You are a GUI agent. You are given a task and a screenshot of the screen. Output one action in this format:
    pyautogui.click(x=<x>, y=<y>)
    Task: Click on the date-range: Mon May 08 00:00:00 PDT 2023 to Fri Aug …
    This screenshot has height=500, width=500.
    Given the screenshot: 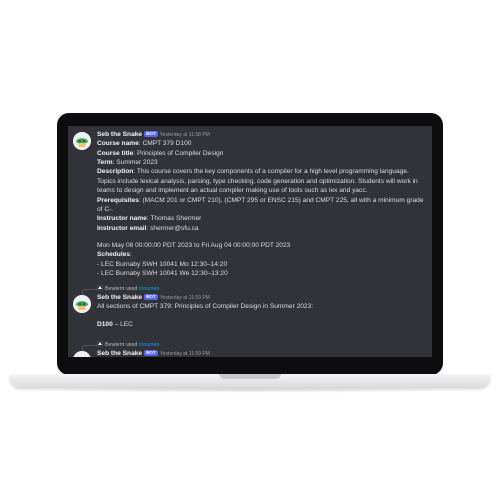 What is the action you would take?
    pyautogui.click(x=194, y=245)
    